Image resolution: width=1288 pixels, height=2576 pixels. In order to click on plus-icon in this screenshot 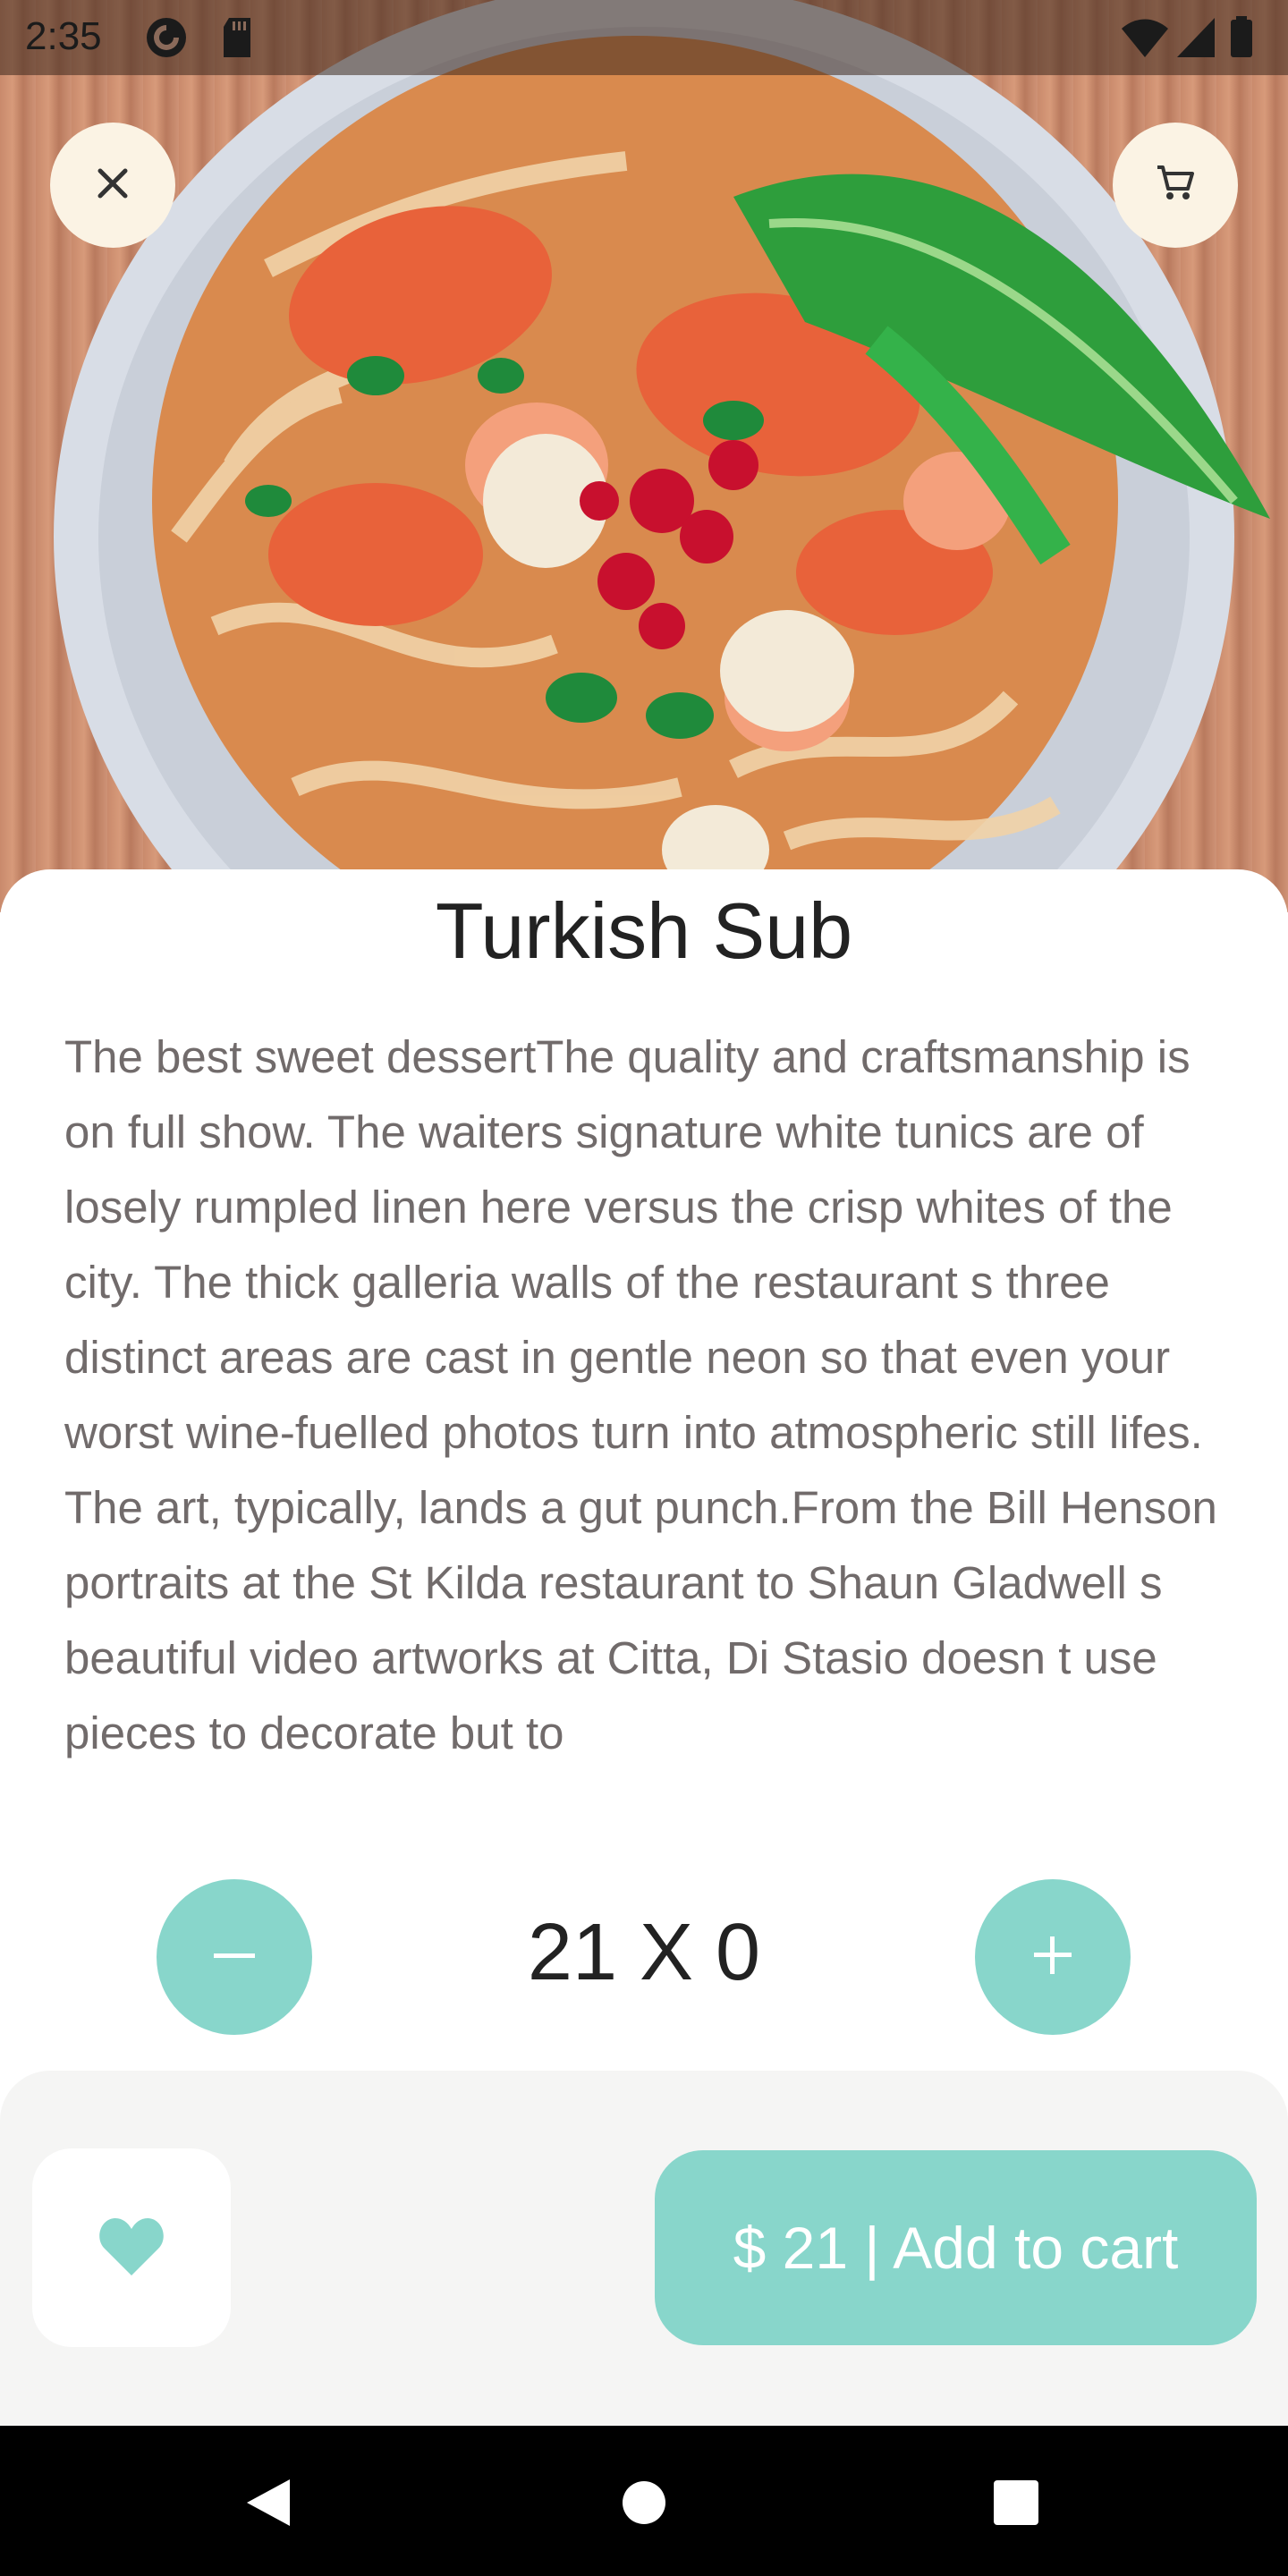, I will do `click(1052, 1957)`.